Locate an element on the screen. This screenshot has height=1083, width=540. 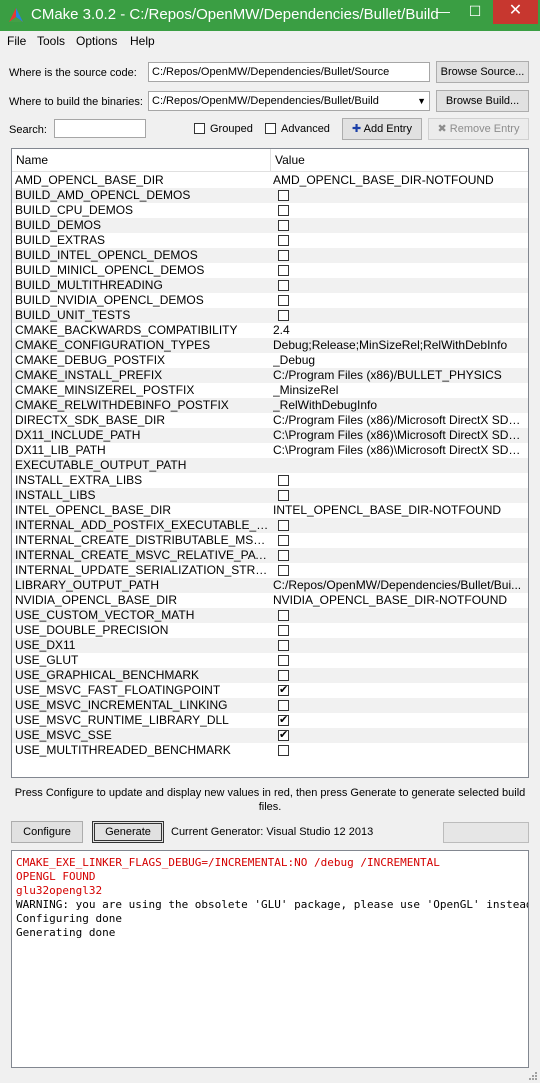
table-row: BUILD_AMD_OPENCL_DEMOS is located at coordinates (270, 195).